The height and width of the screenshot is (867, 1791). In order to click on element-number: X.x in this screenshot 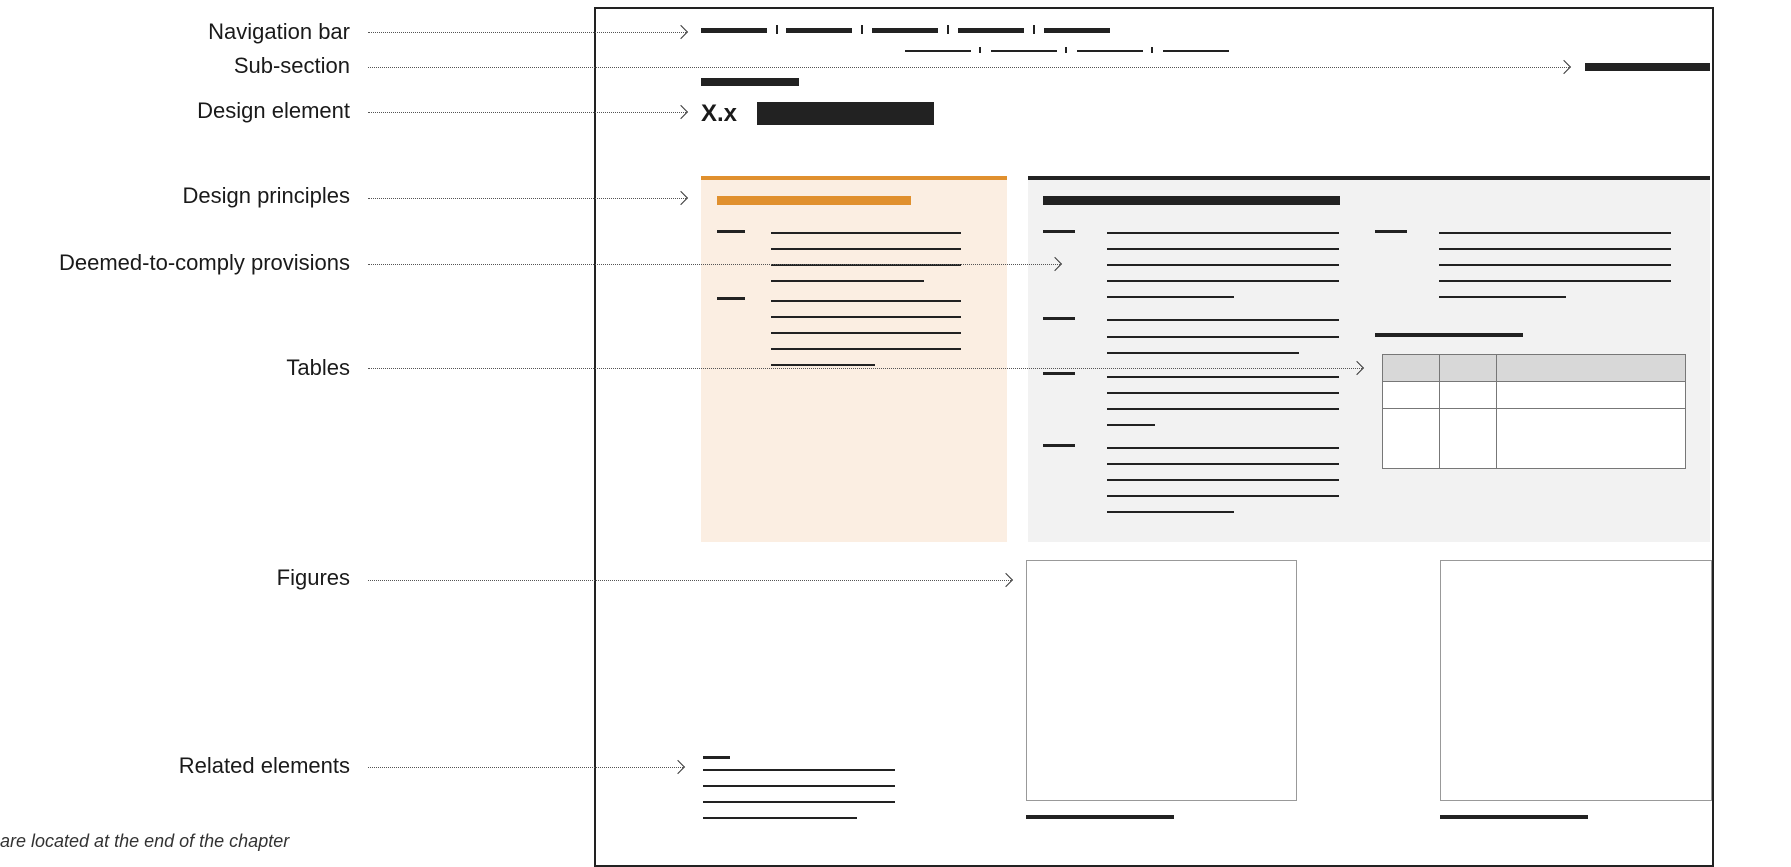, I will do `click(719, 113)`.